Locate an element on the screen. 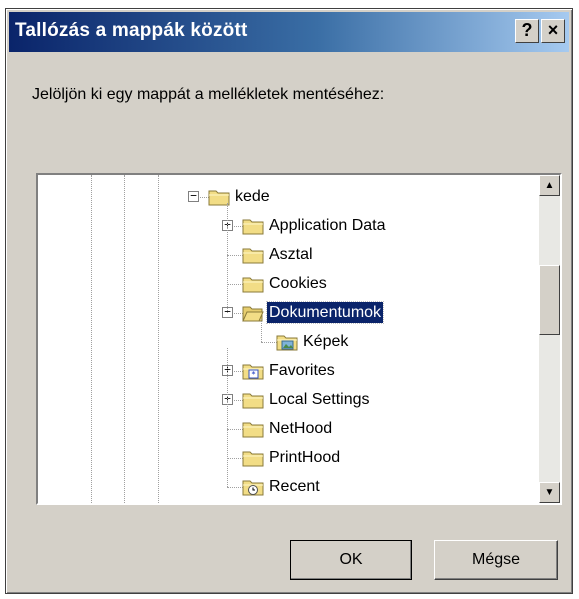 The height and width of the screenshot is (599, 579). tree-item-label: Favorites is located at coordinates (302, 370).